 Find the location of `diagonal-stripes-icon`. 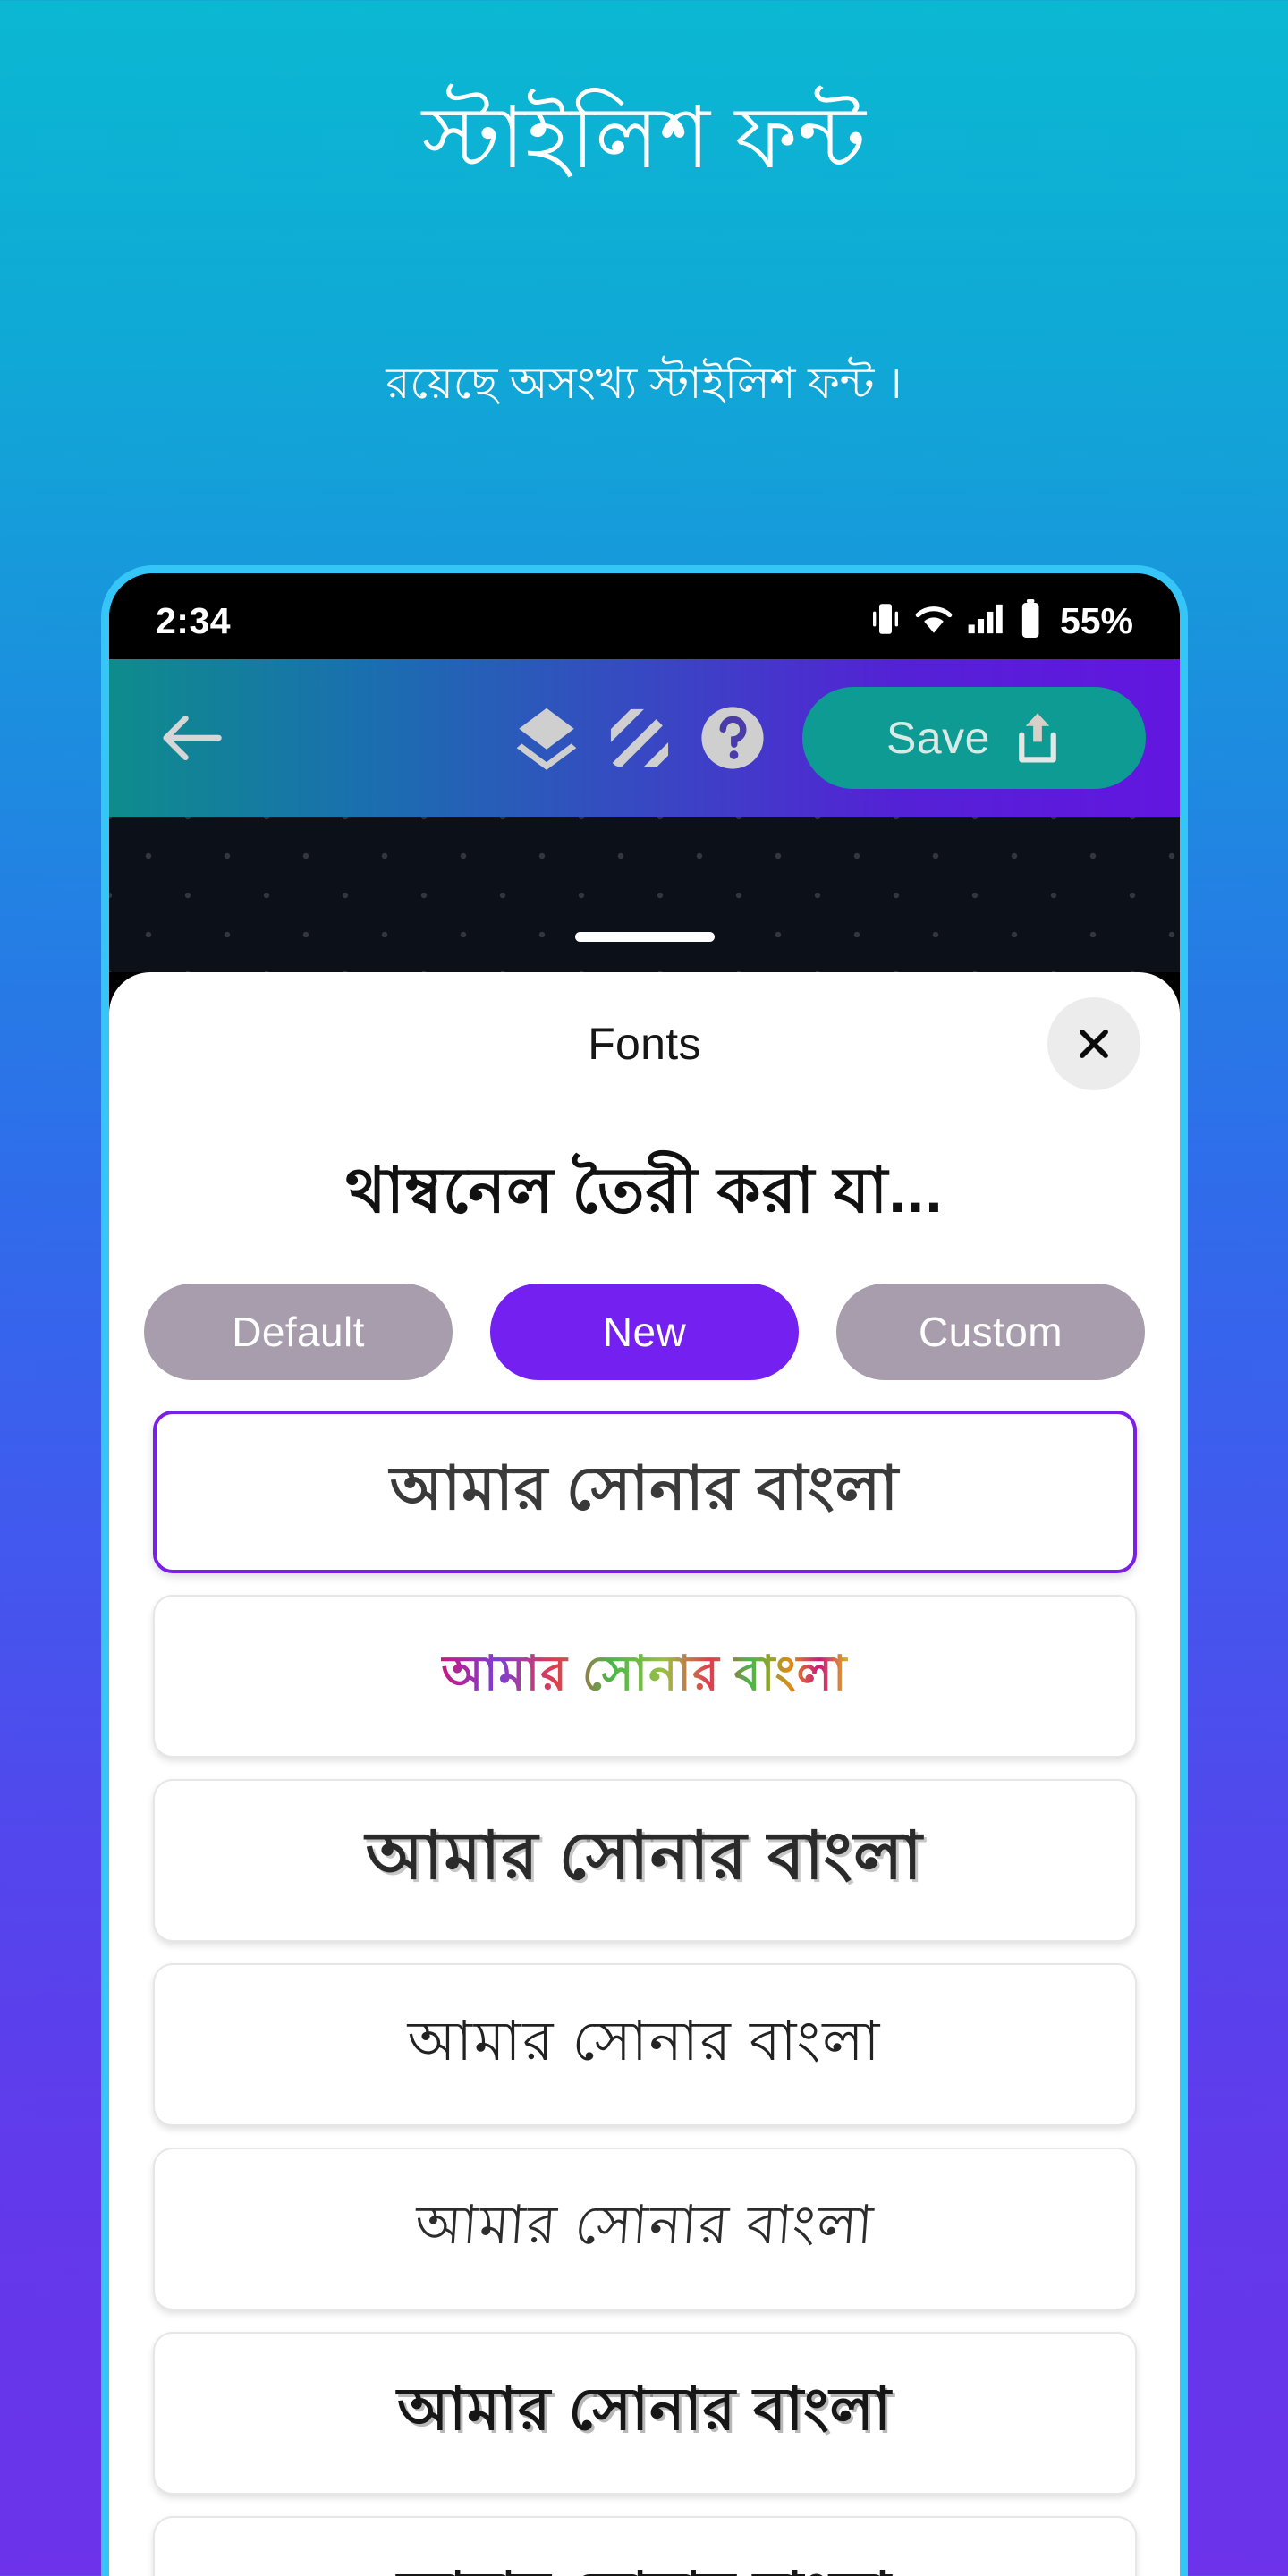

diagonal-stripes-icon is located at coordinates (639, 737).